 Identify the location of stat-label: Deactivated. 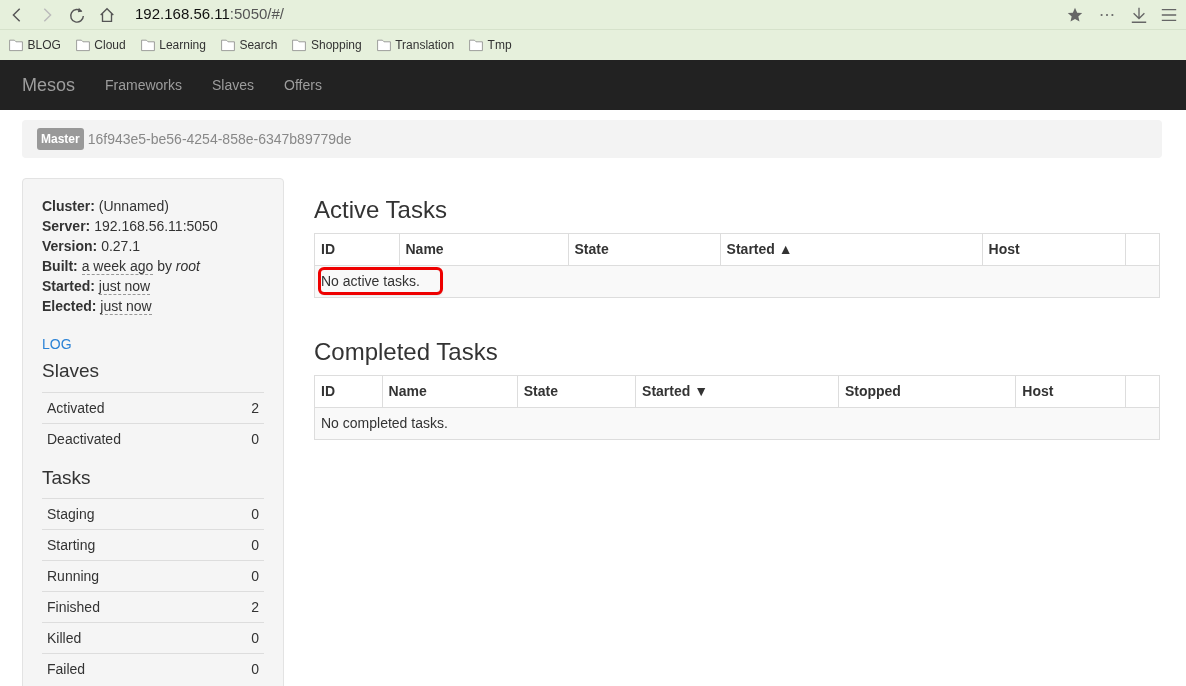
(84, 438).